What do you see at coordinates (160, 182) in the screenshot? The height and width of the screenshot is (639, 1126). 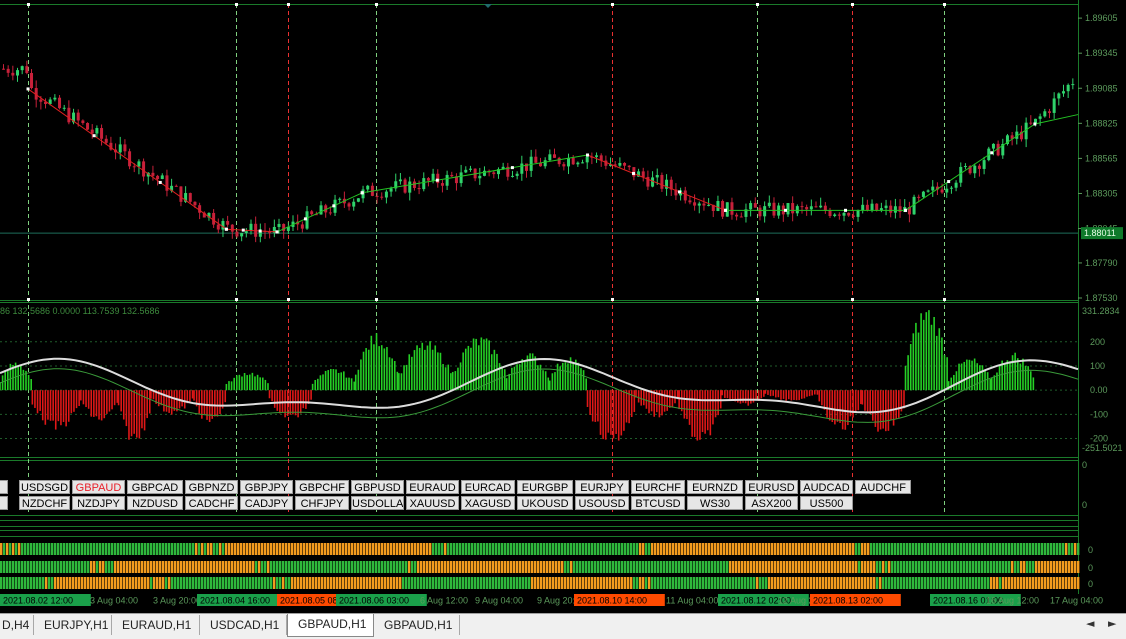 I see `zigzag-dot` at bounding box center [160, 182].